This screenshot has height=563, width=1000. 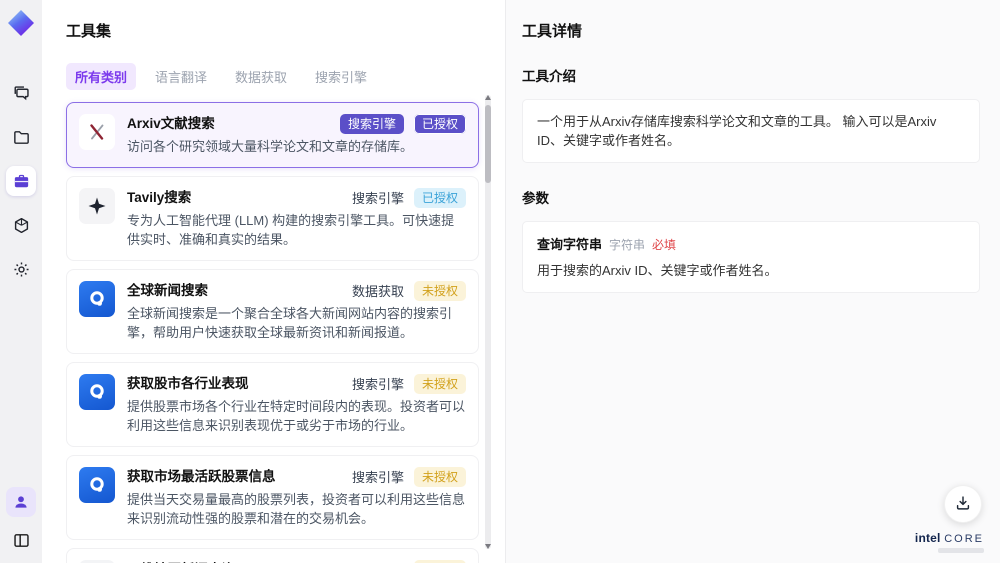 I want to click on panel-icon, so click(x=21, y=540).